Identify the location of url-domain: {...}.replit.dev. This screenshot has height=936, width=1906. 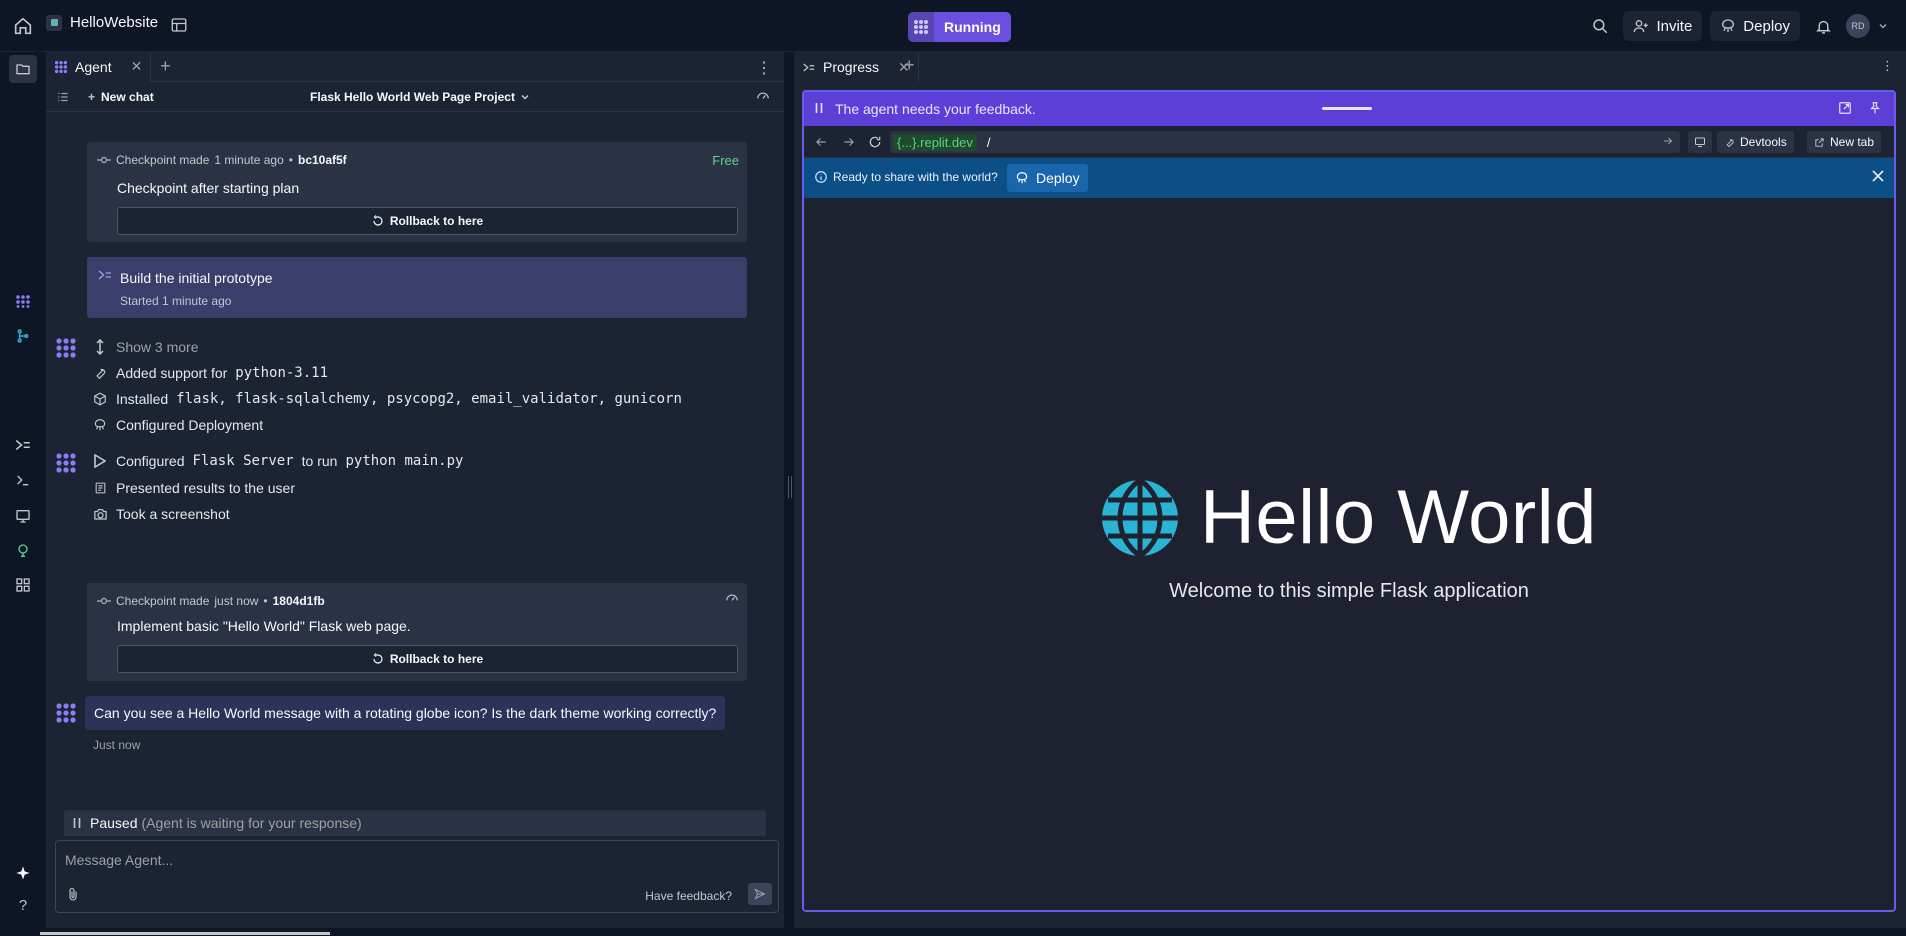
(935, 142).